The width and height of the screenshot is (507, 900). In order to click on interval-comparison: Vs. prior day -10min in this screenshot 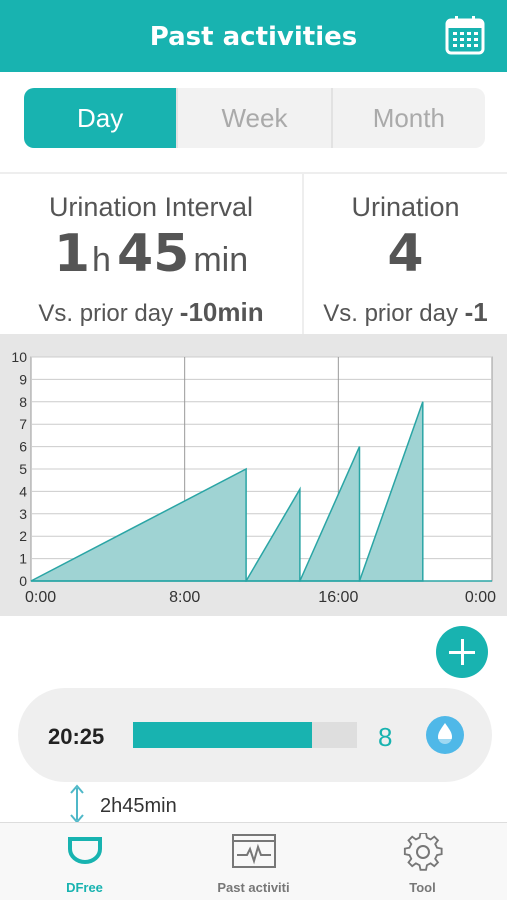, I will do `click(151, 312)`.